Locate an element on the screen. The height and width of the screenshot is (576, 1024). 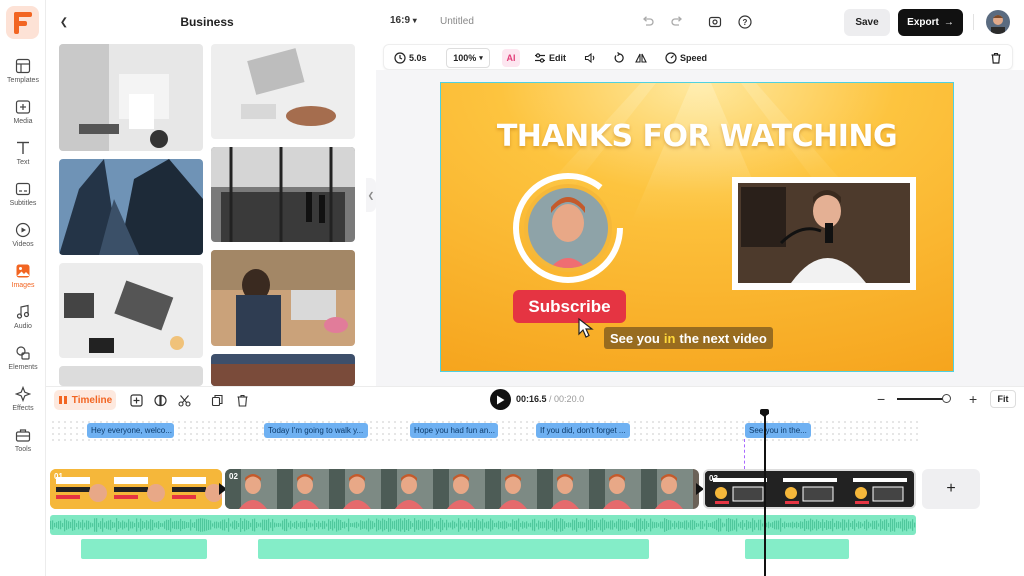
scale-select: 100% ▾ is located at coordinates (468, 58).